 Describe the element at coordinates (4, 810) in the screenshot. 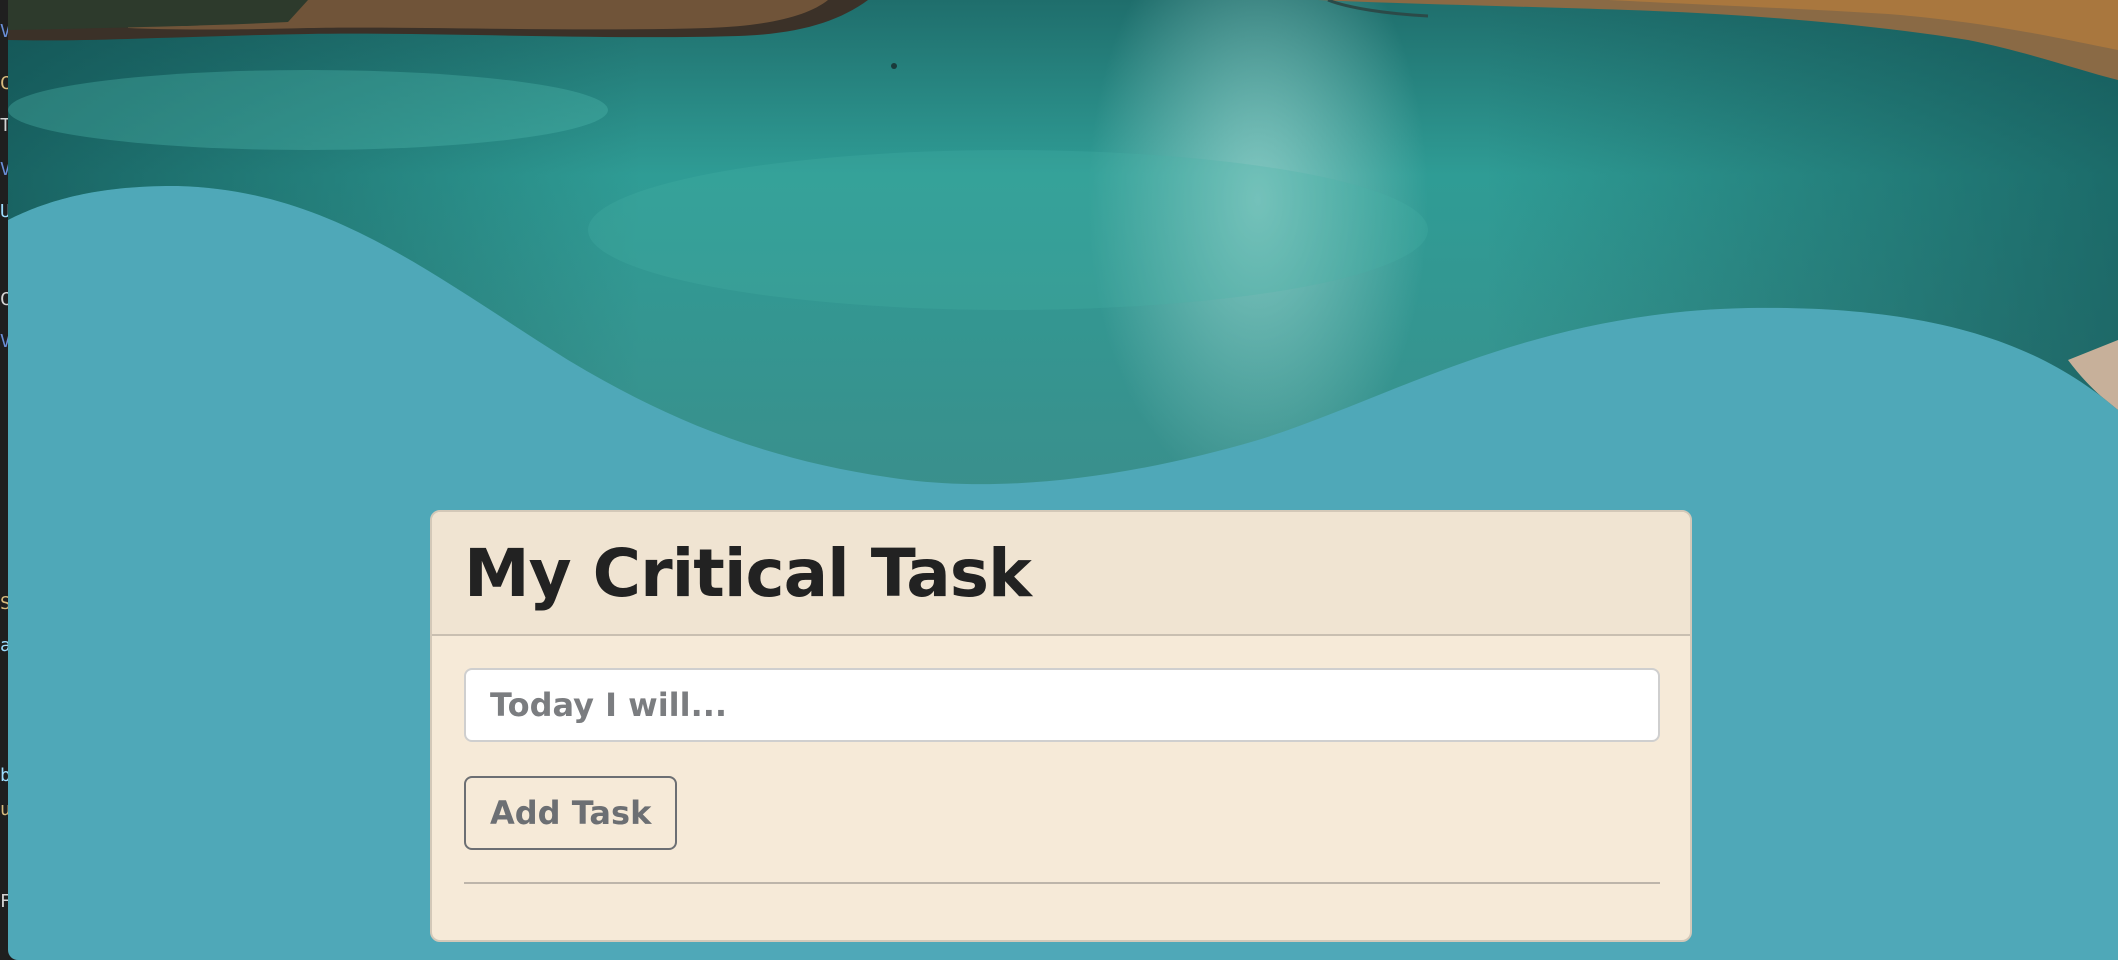

I see `gutter-glyph: u` at that location.